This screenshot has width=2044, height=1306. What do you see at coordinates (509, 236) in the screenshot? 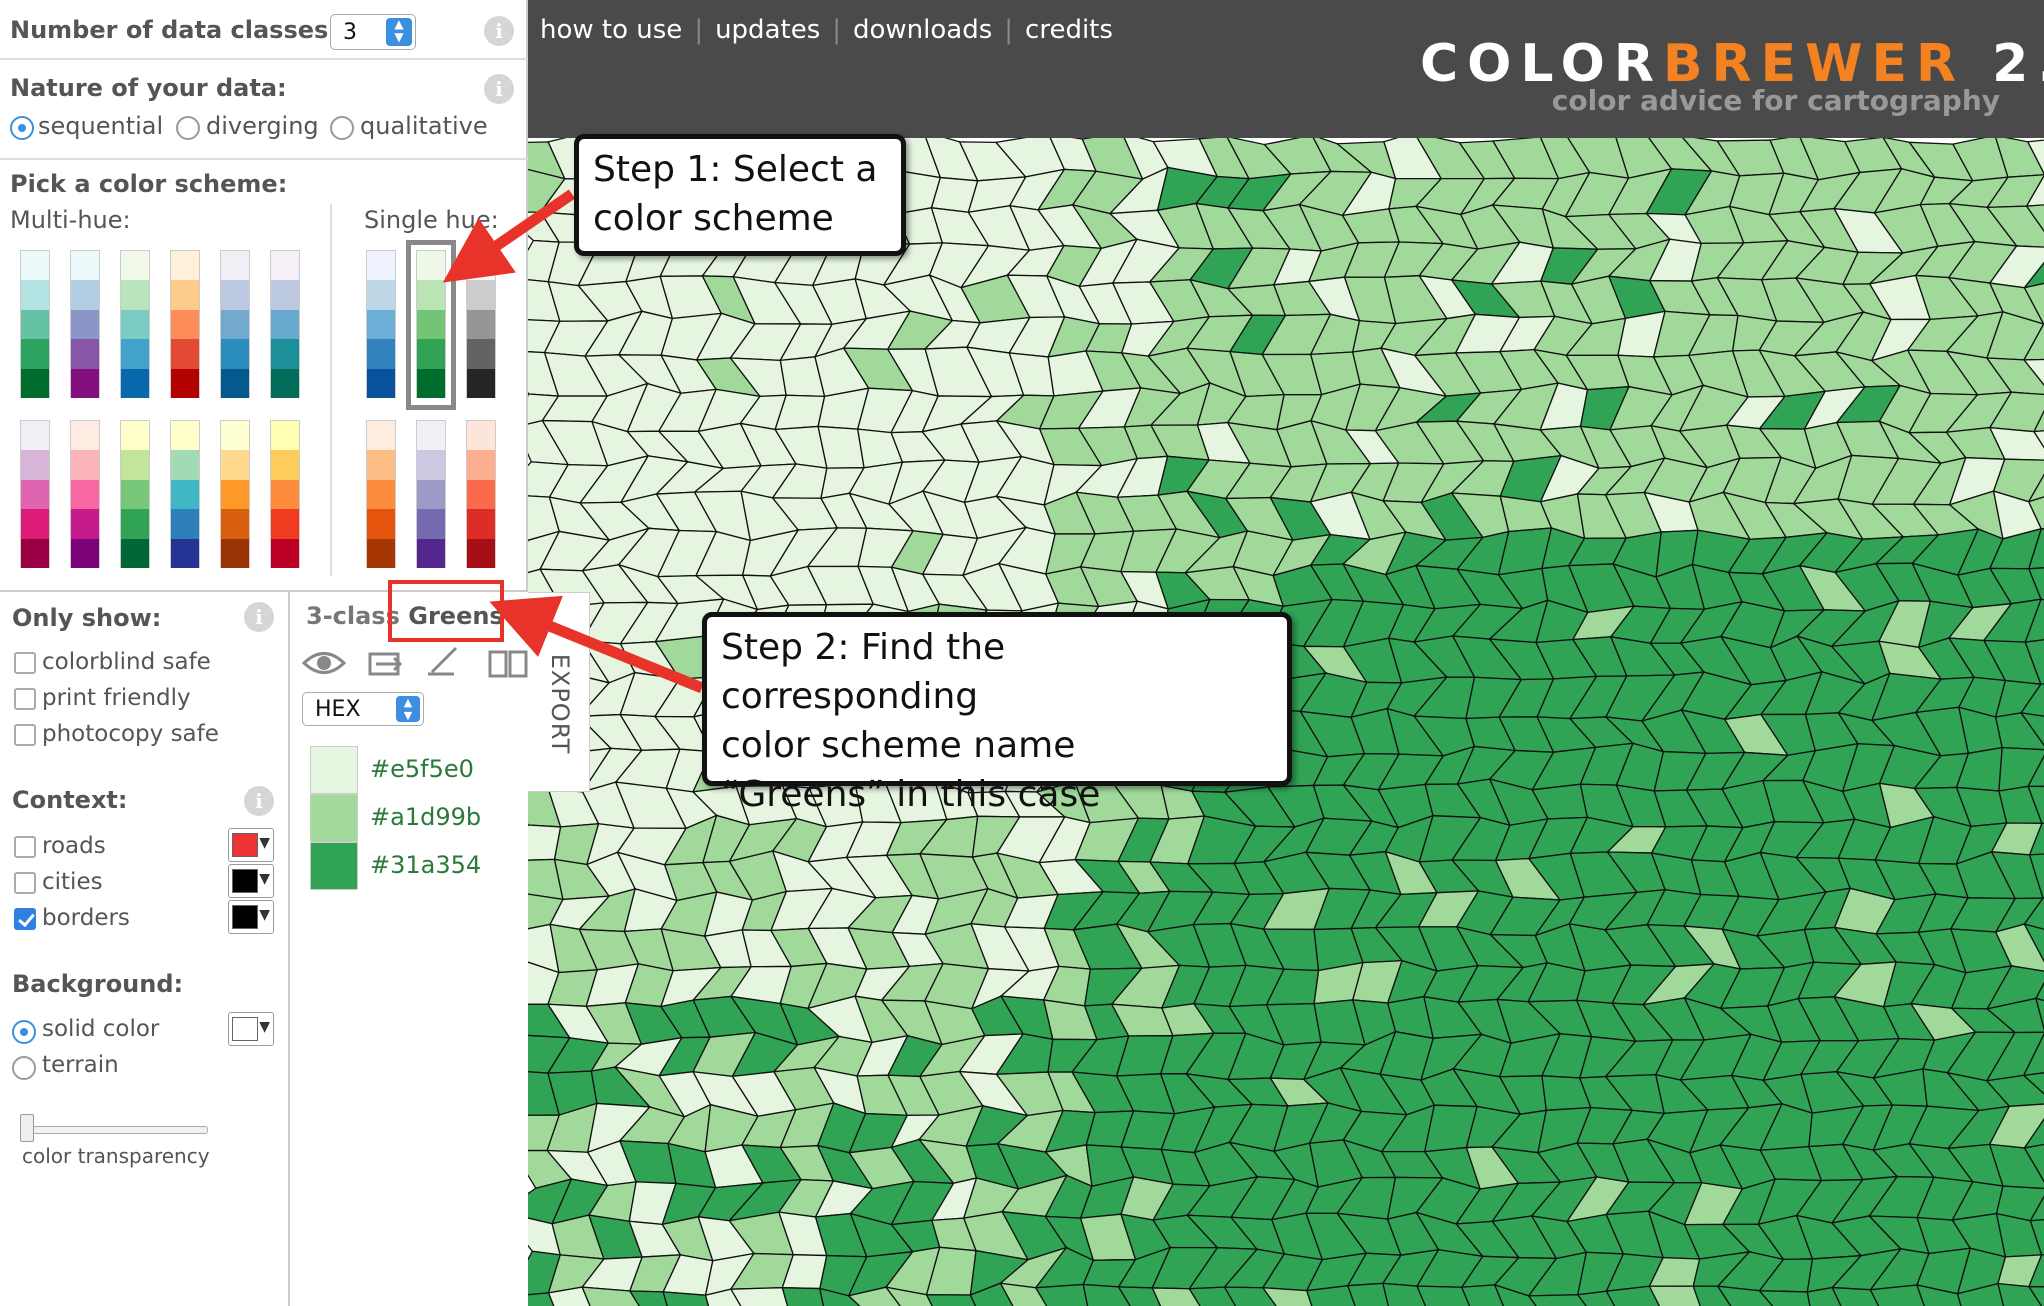
I see `step1-arrow` at bounding box center [509, 236].